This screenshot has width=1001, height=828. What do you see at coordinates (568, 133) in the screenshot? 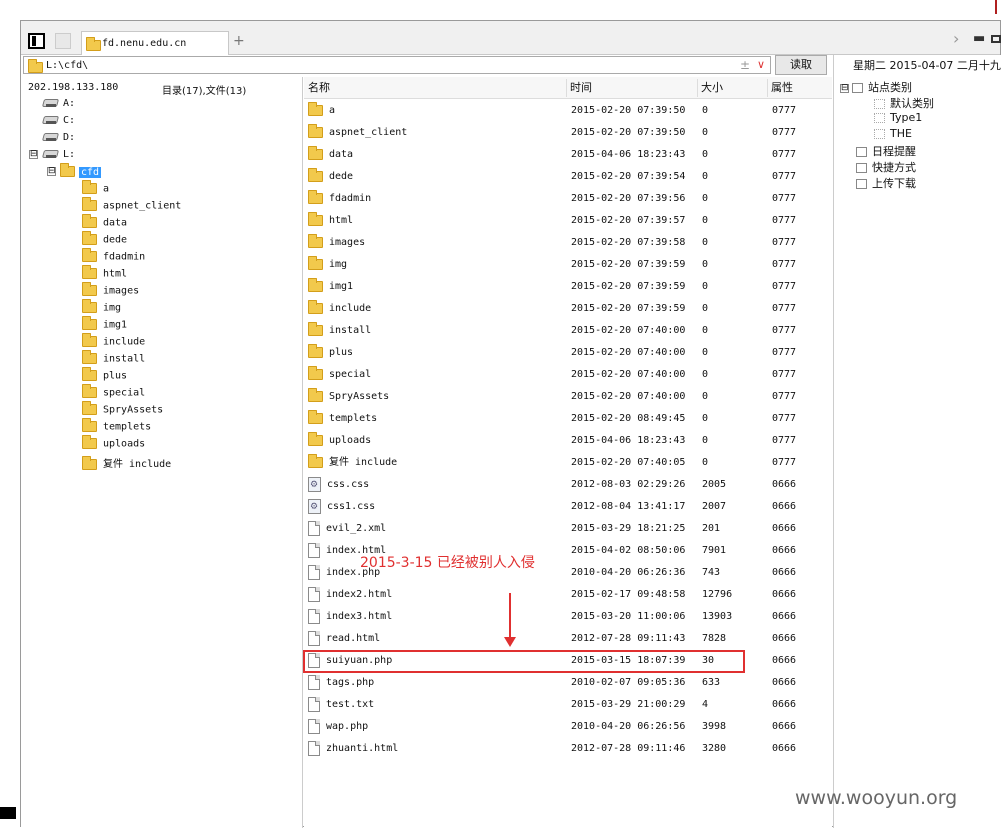
I see `file-row: aspnet_client 2015-02-20 07:39:50 0 0777` at bounding box center [568, 133].